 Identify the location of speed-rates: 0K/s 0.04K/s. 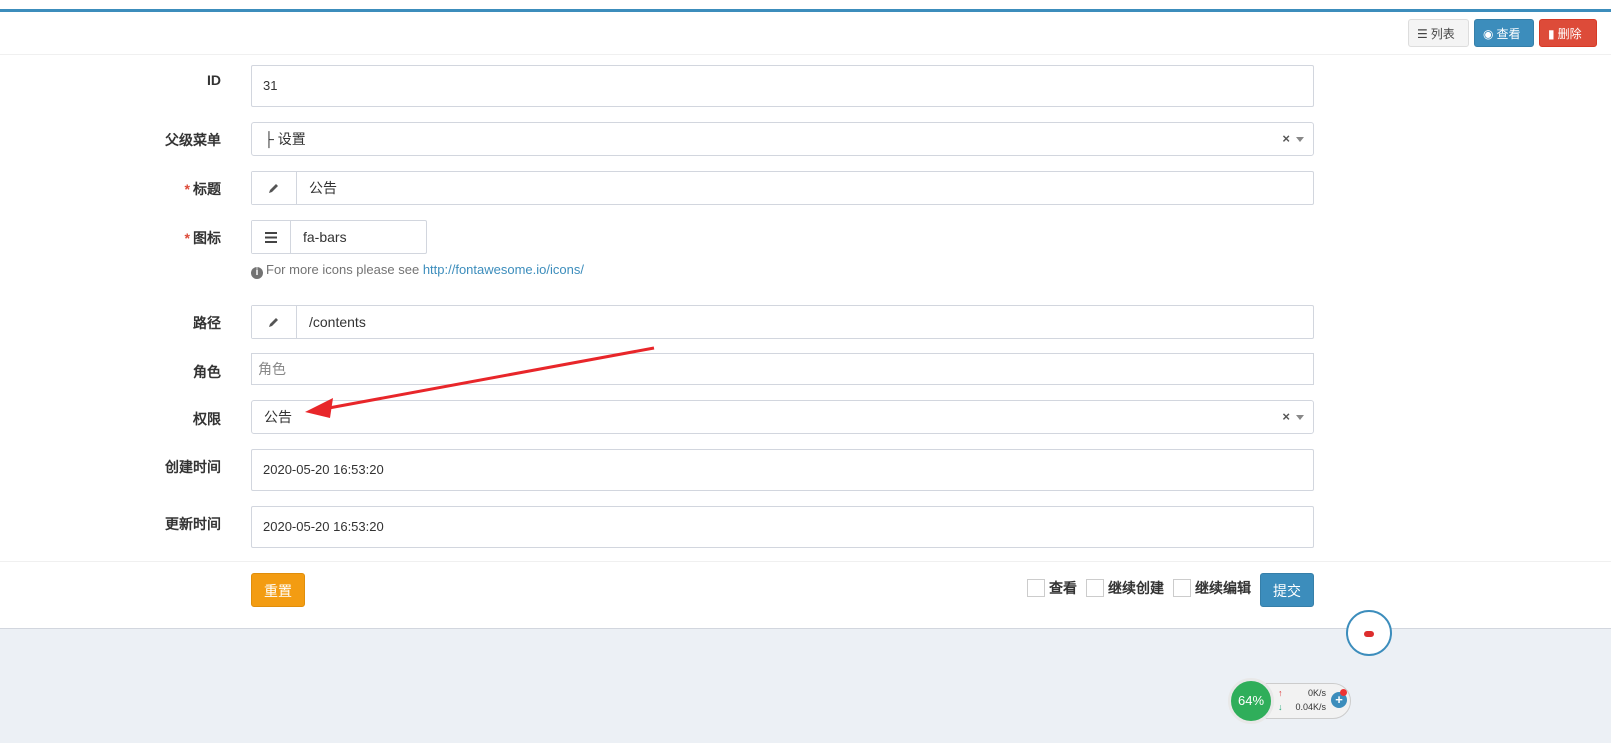
(1302, 700).